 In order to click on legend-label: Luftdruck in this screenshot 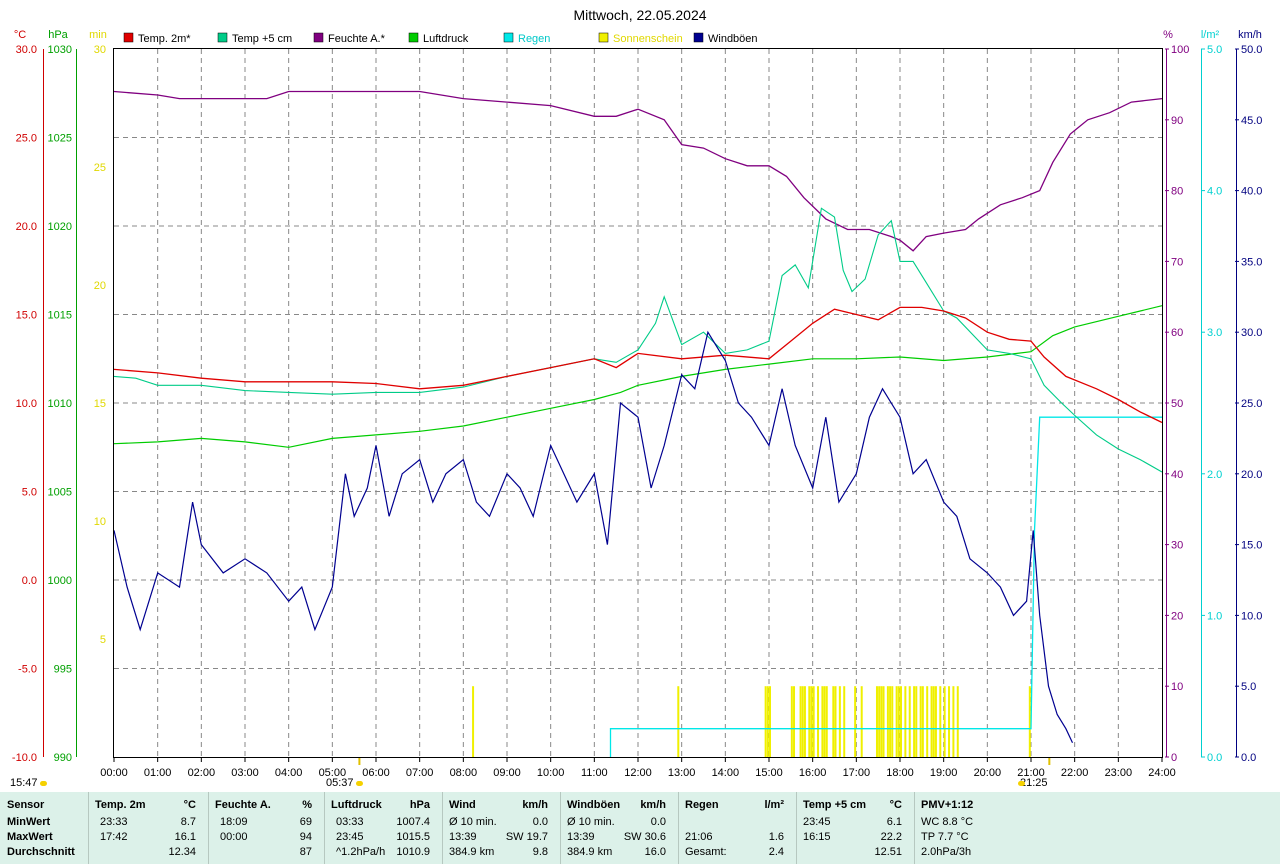, I will do `click(446, 39)`.